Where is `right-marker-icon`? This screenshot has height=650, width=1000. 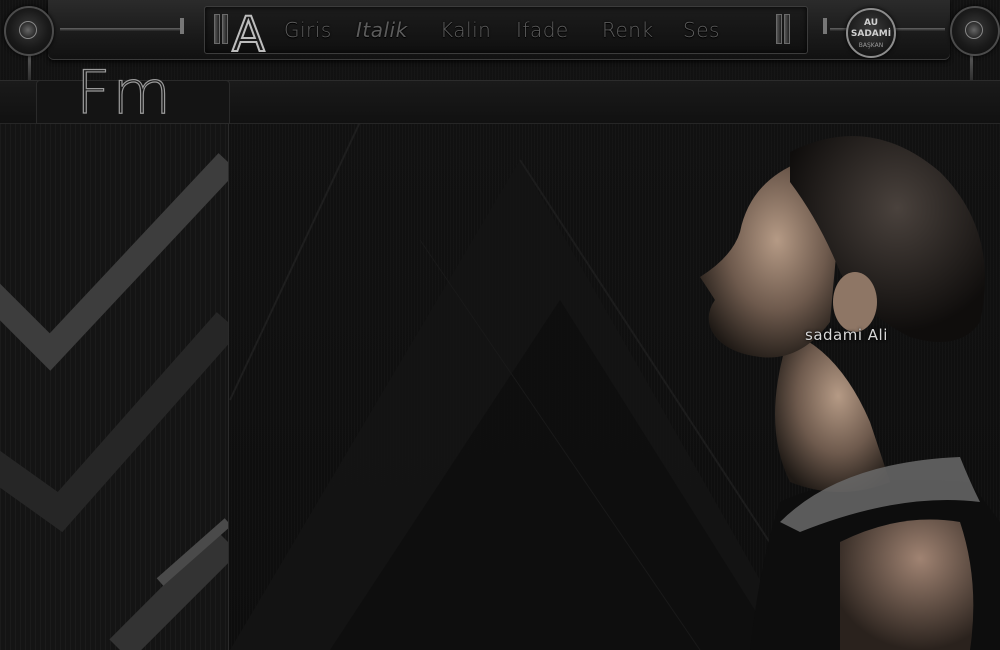 right-marker-icon is located at coordinates (825, 26).